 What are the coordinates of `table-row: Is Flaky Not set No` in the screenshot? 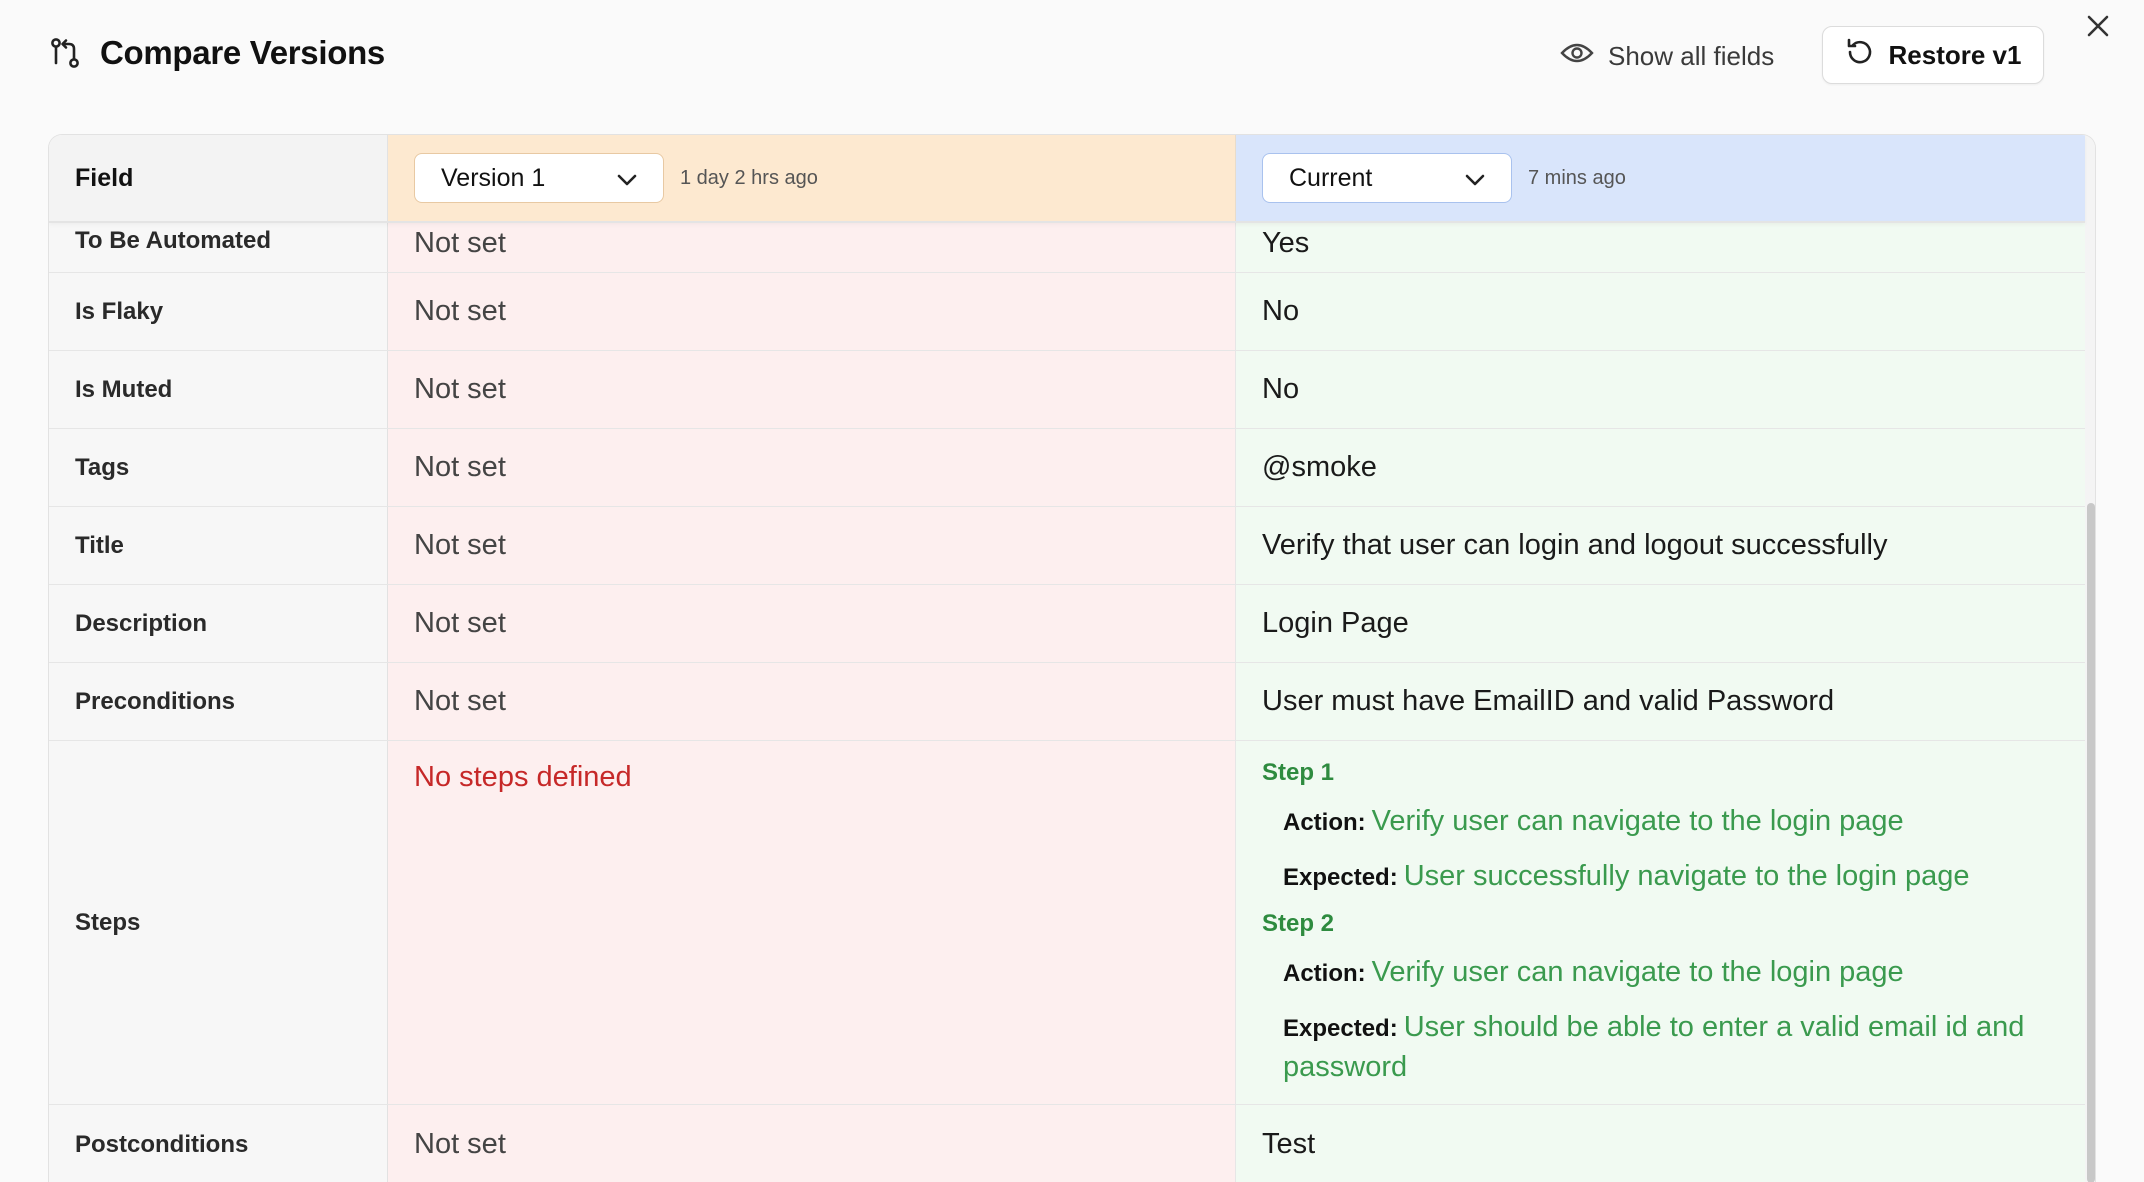 It's located at (1067, 312).